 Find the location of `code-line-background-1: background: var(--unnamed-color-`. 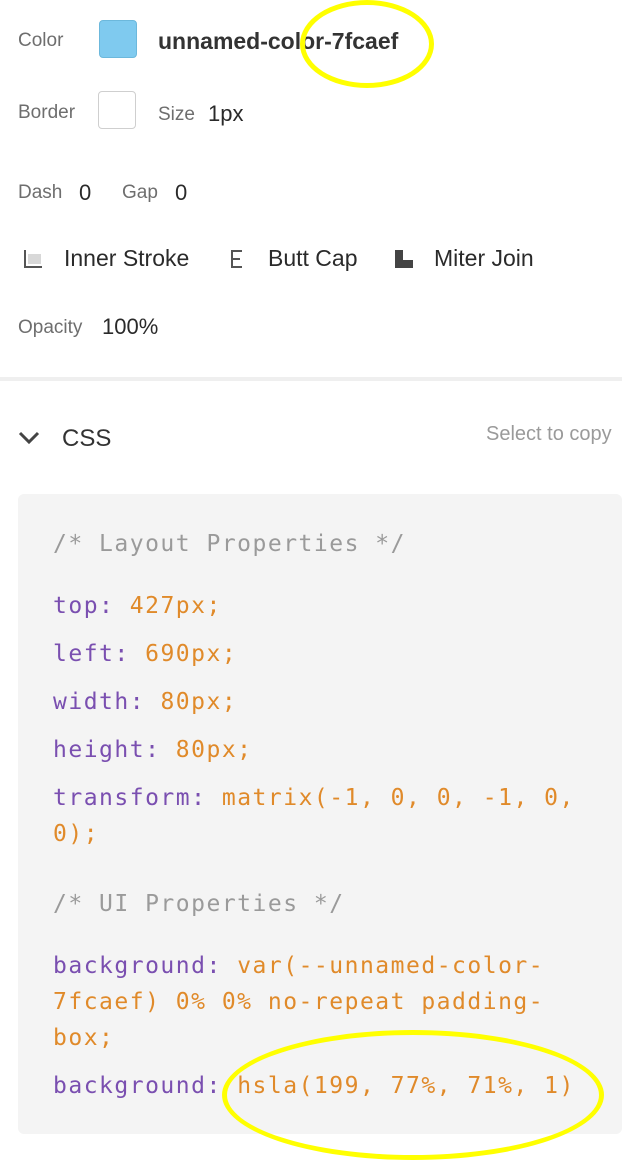

code-line-background-1: background: var(--unnamed-color- is located at coordinates (298, 966).